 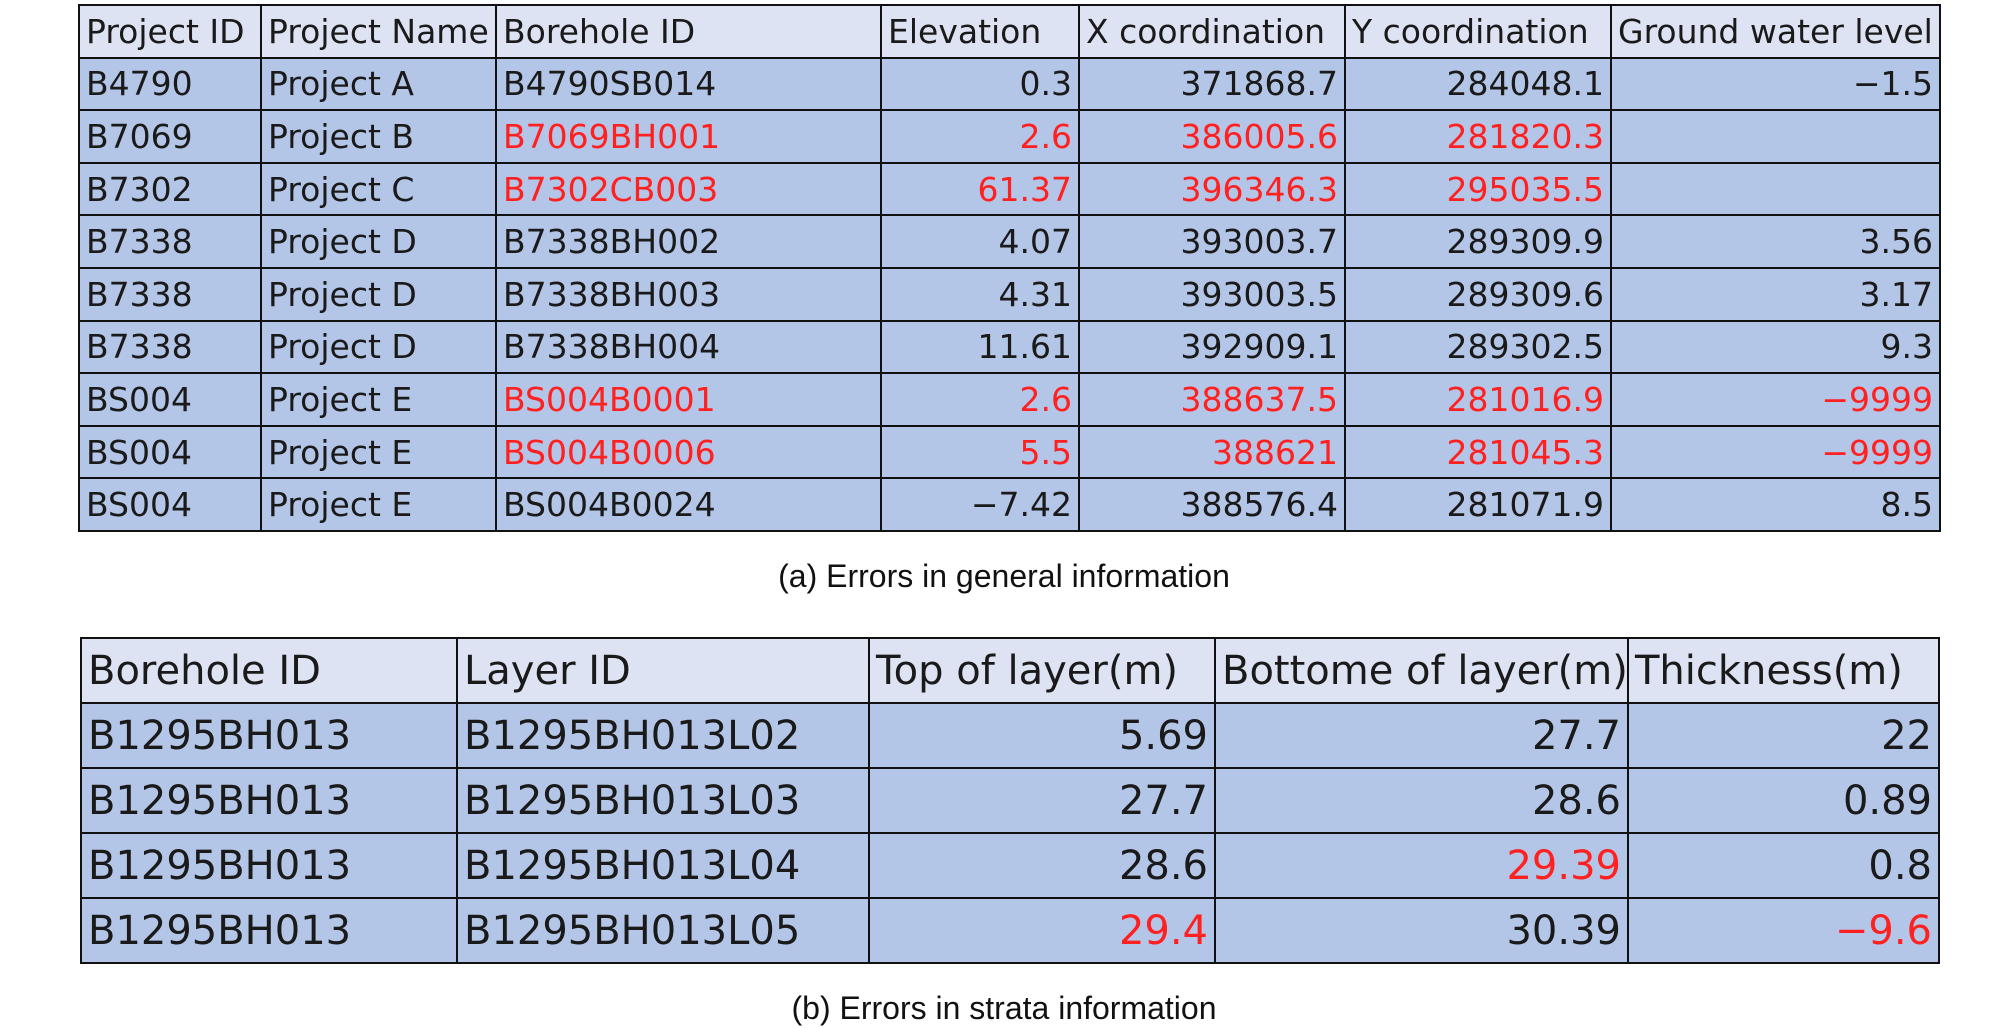 I want to click on table-cell: B1295BH013L05, so click(x=663, y=930).